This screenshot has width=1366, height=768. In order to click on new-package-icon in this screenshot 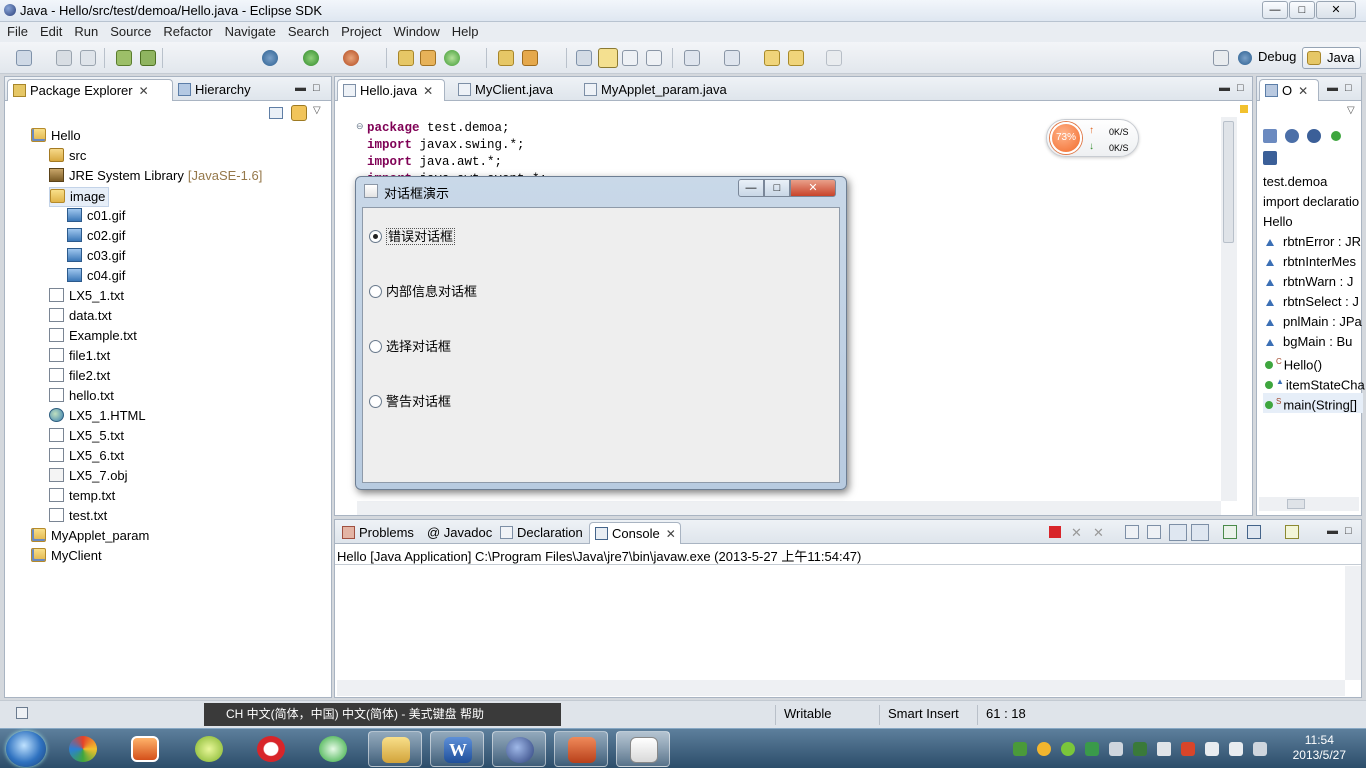, I will do `click(428, 58)`.